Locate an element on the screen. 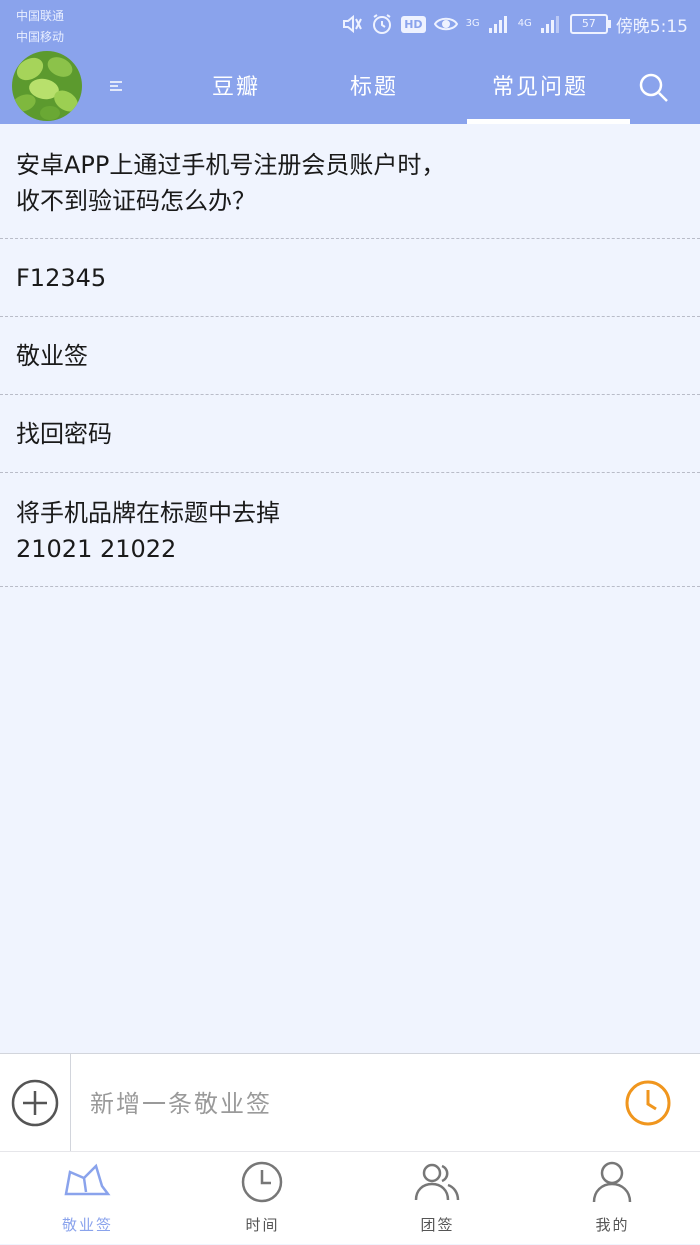 This screenshot has height=1245, width=700. list-item-line: 收不到验证码怎么办？ is located at coordinates (136, 201).